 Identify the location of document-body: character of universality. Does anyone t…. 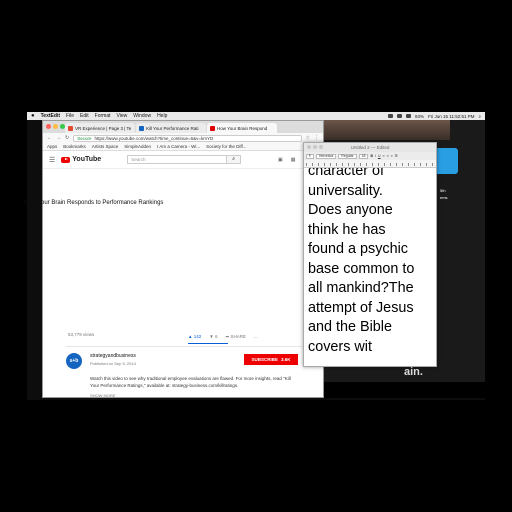
(370, 259).